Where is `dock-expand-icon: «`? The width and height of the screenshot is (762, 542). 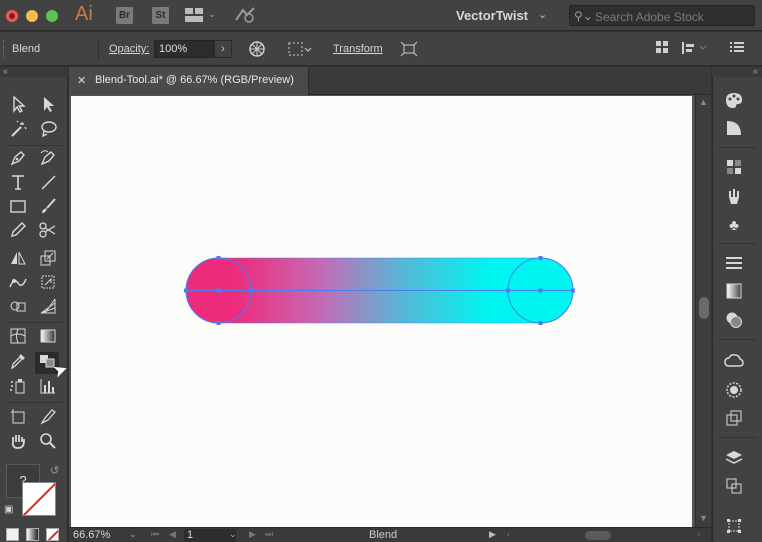
dock-expand-icon: « is located at coordinates (737, 72).